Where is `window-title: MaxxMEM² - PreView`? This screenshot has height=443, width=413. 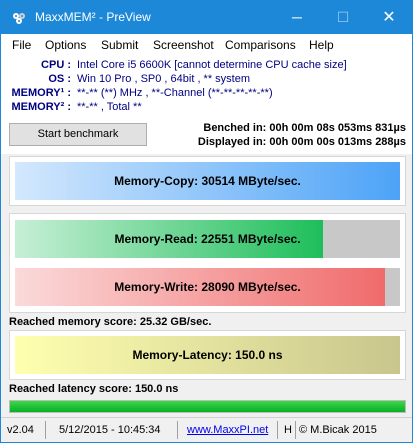 window-title: MaxxMEM² - PreView is located at coordinates (93, 17).